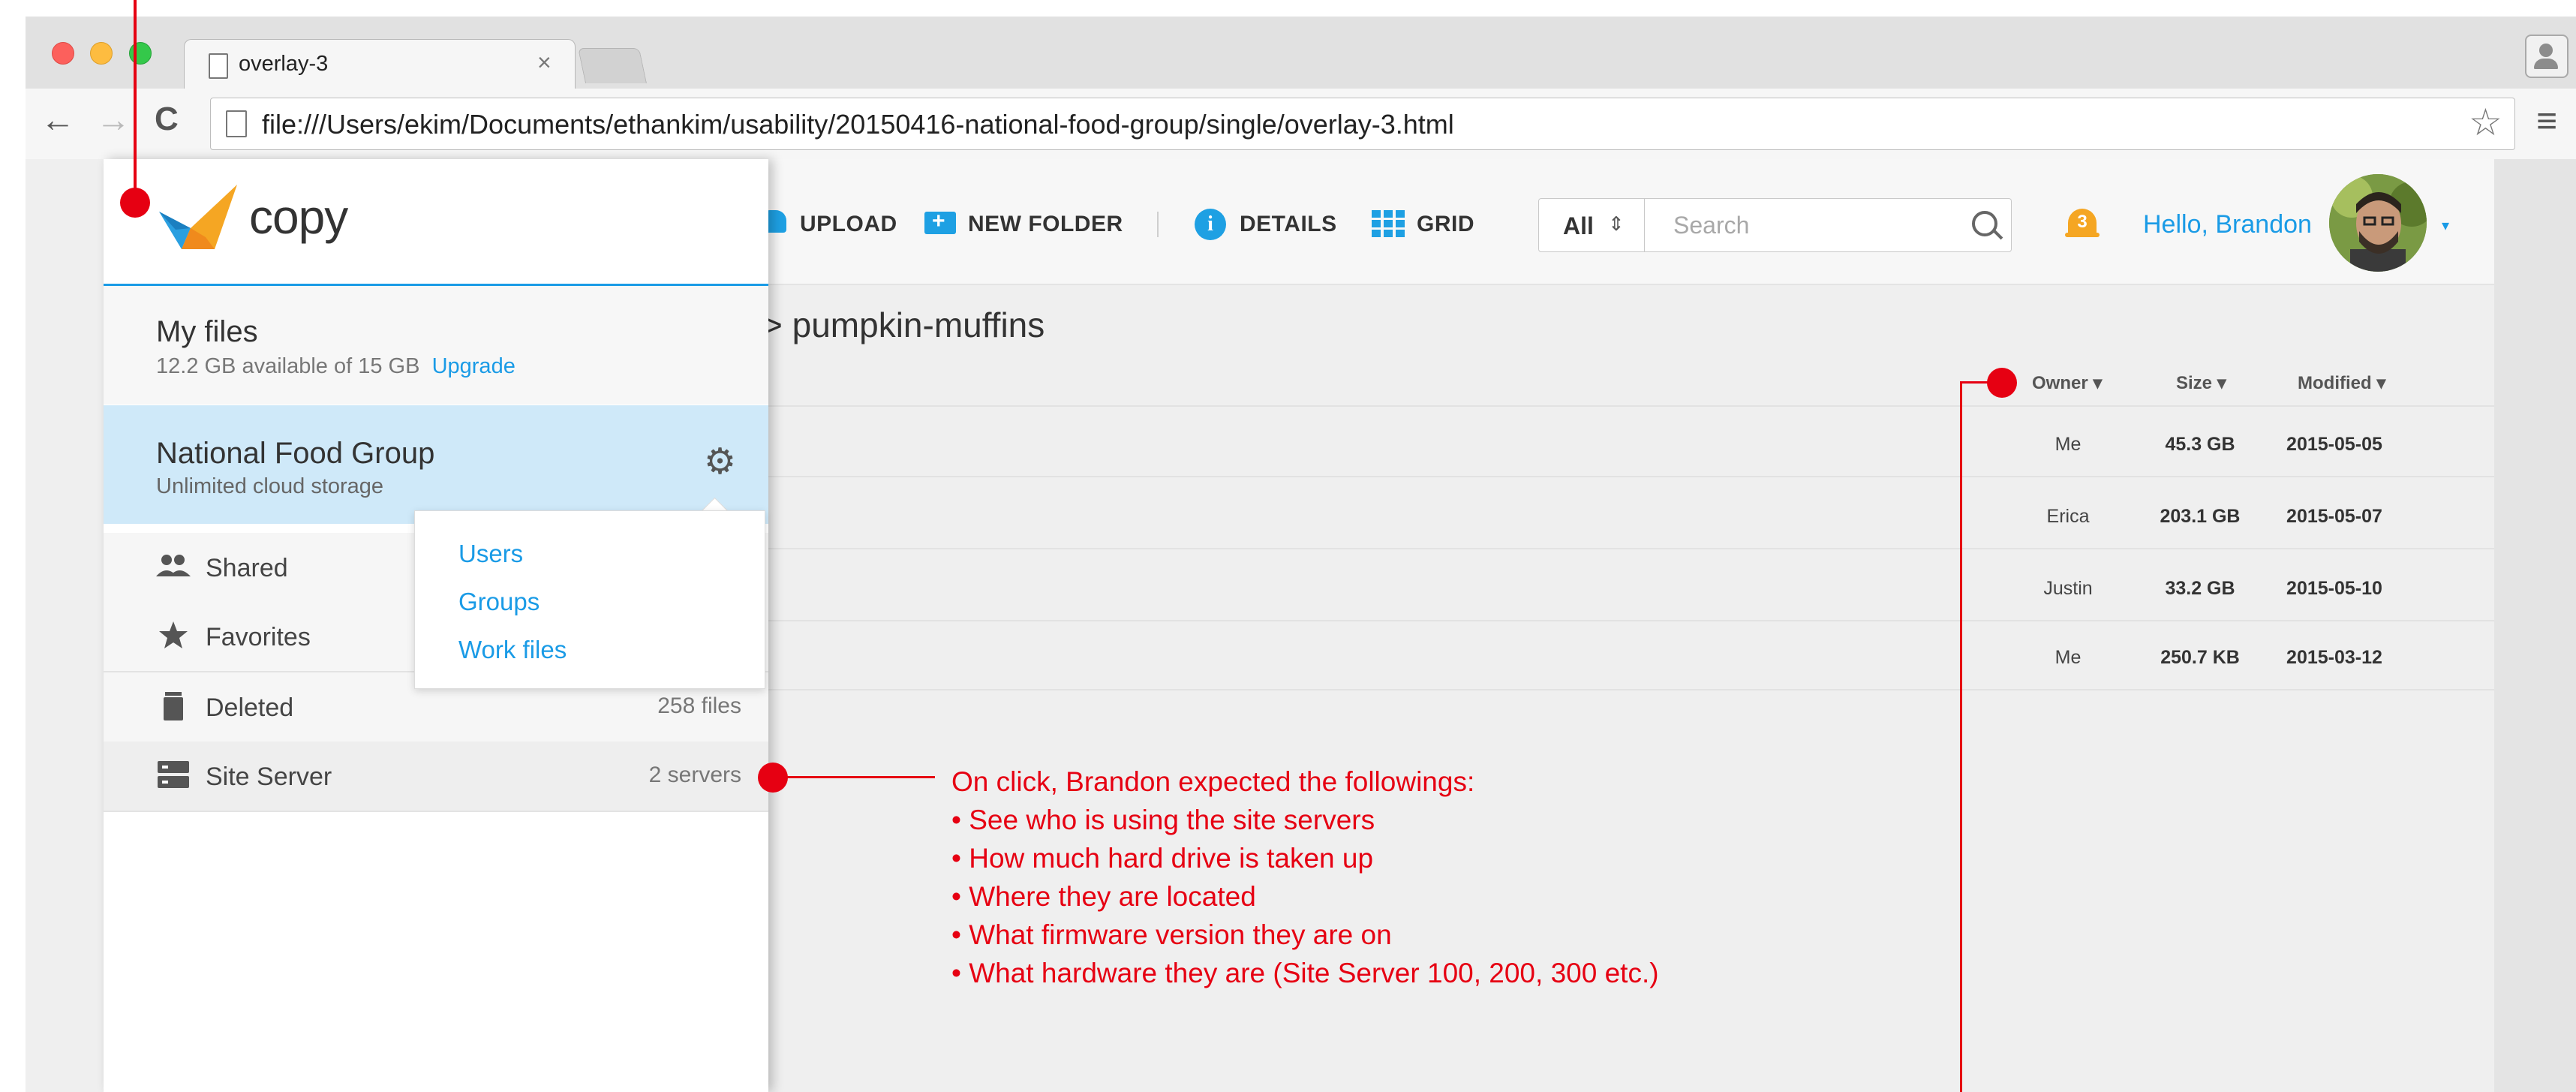 The width and height of the screenshot is (2576, 1092). Describe the element at coordinates (2546, 56) in the screenshot. I see `profile-icon` at that location.